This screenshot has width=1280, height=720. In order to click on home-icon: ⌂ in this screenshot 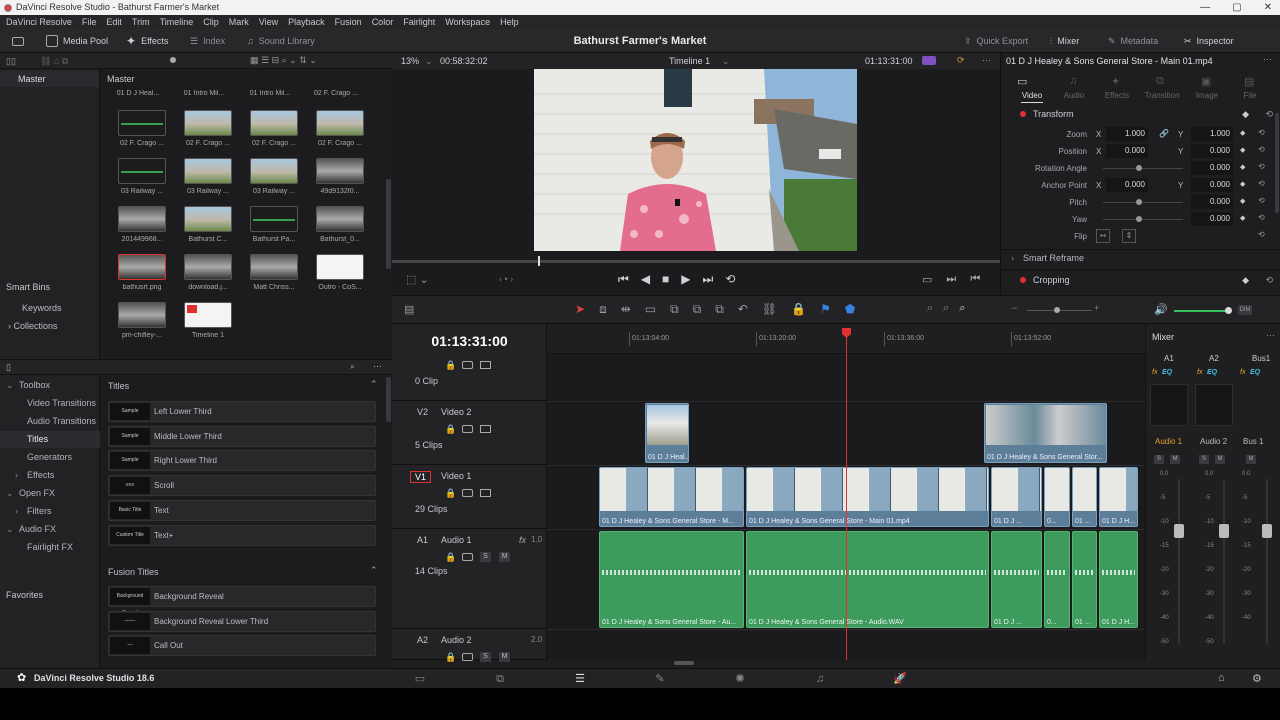, I will do `click(1221, 678)`.